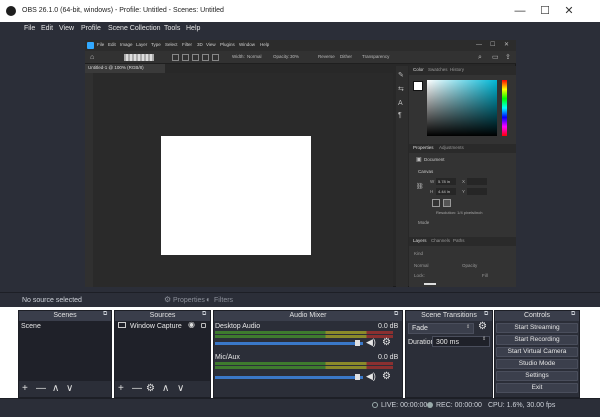  Describe the element at coordinates (55, 390) in the screenshot. I see `scene-move-up-icon: ∧` at that location.